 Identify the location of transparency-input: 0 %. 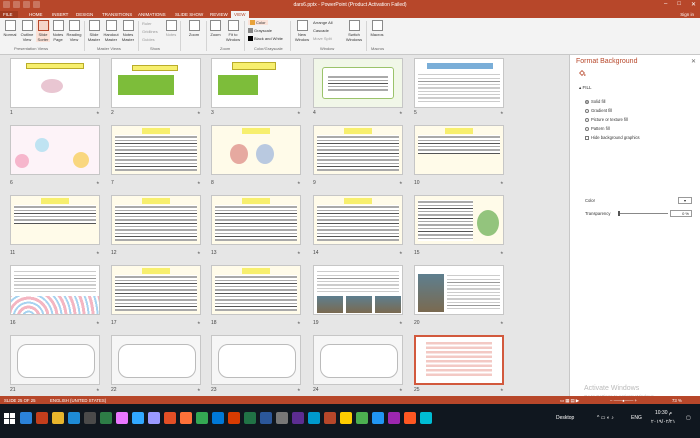
(681, 213).